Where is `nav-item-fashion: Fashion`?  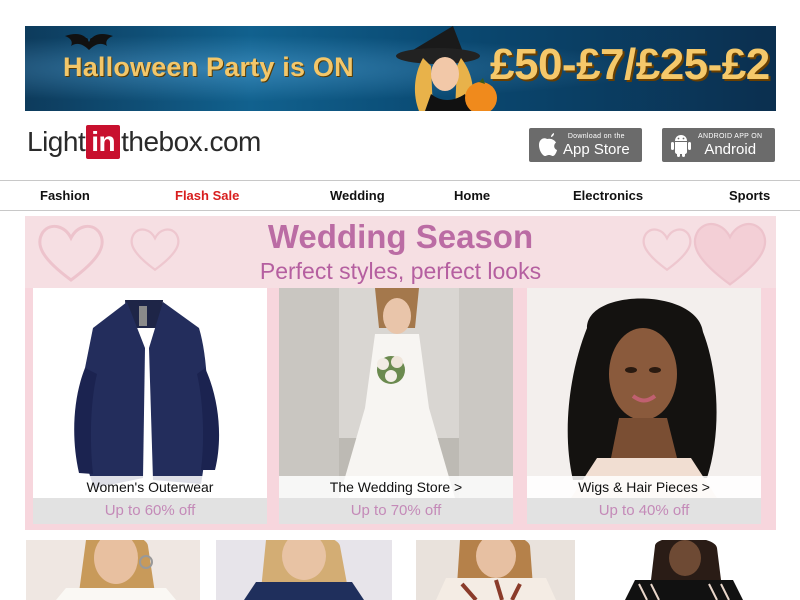
nav-item-fashion: Fashion is located at coordinates (65, 195).